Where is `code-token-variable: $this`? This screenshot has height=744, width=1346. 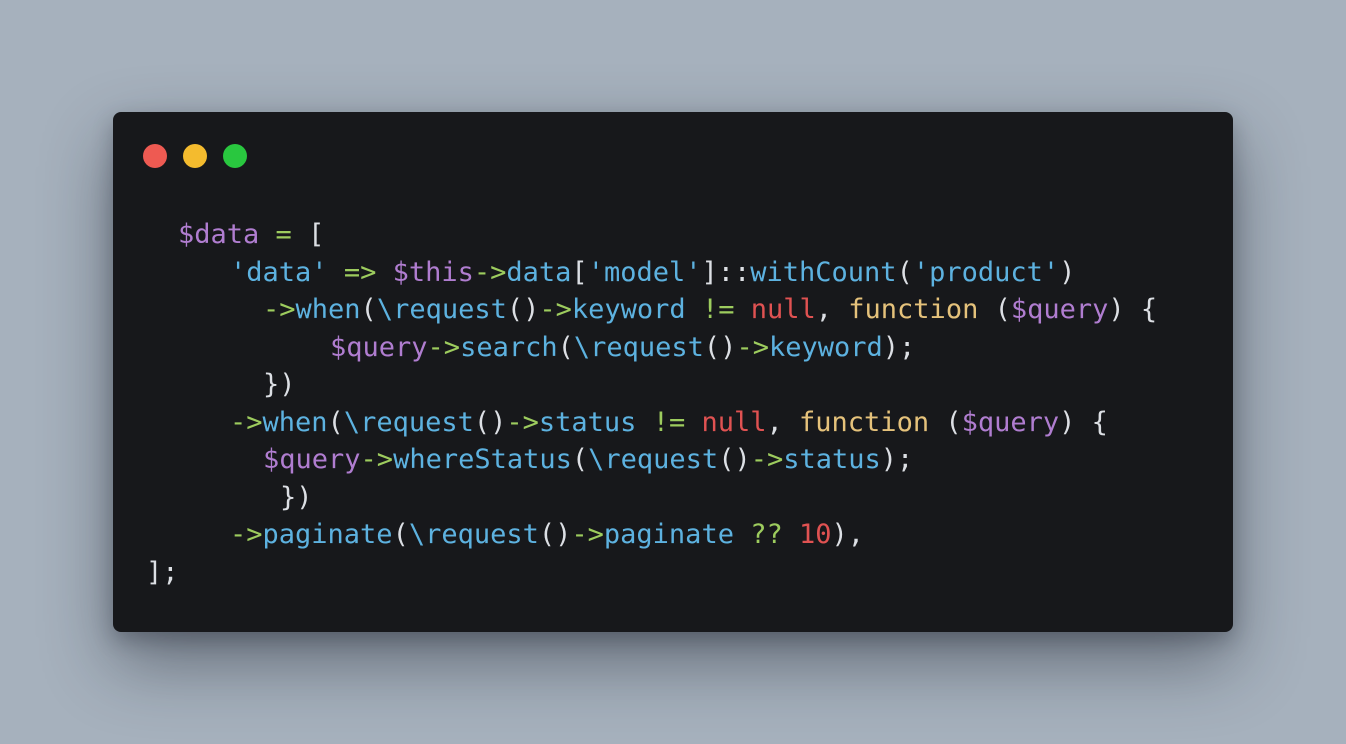 code-token-variable: $this is located at coordinates (433, 272).